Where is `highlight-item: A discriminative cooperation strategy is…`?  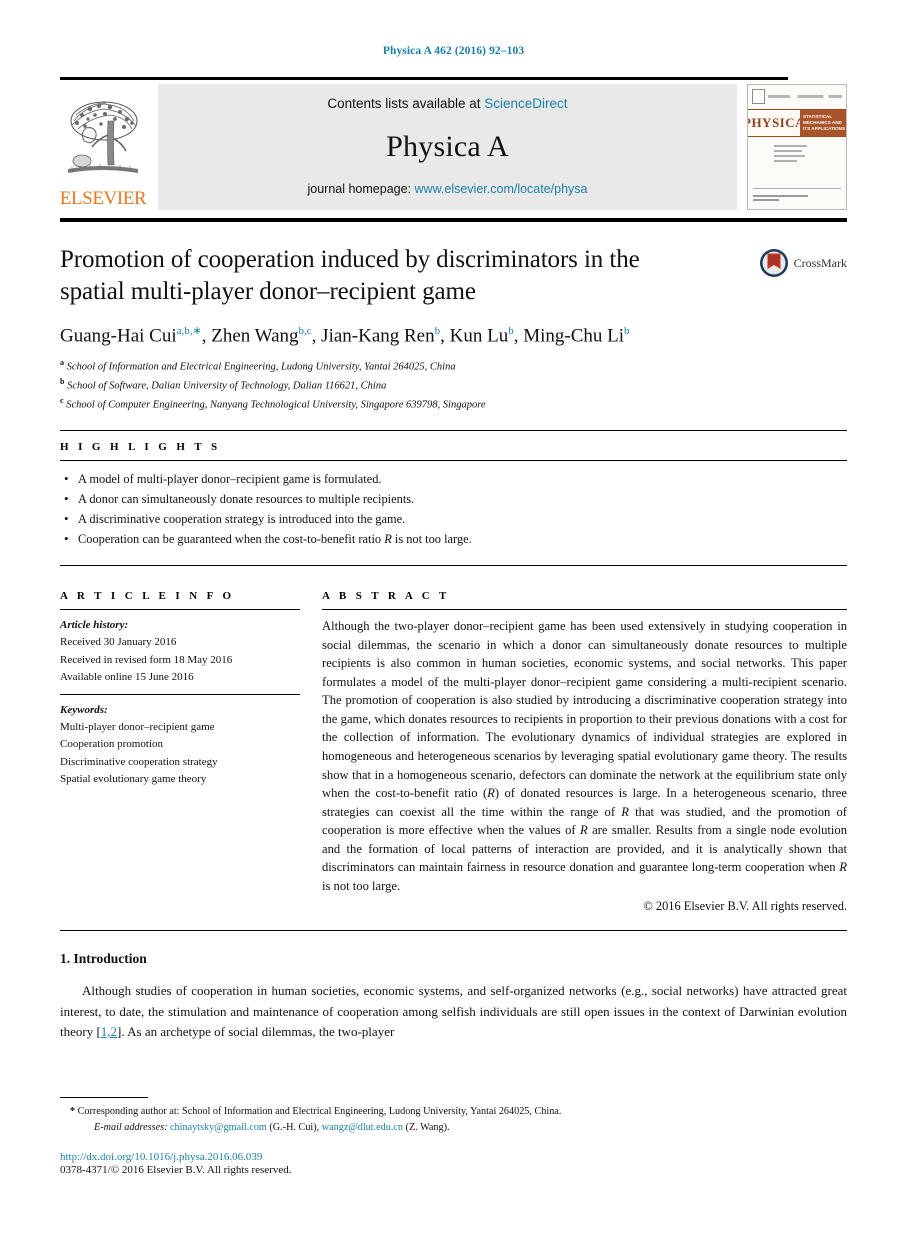
highlight-item: A discriminative cooperation strategy is… is located at coordinates (453, 518).